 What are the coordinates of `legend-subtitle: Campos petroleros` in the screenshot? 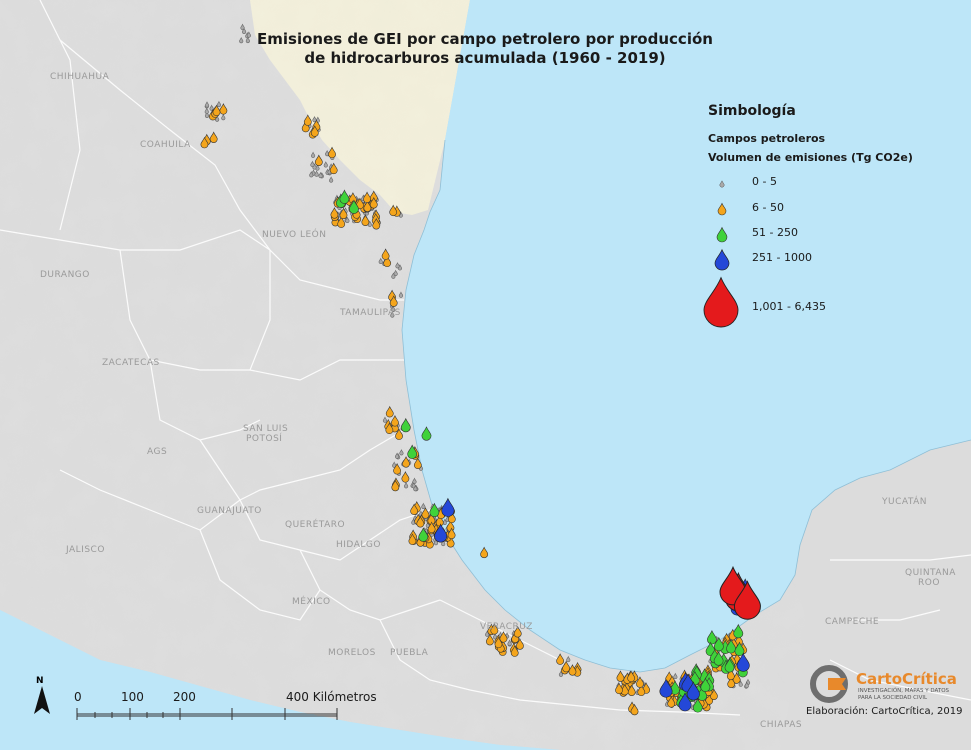 It's located at (767, 138).